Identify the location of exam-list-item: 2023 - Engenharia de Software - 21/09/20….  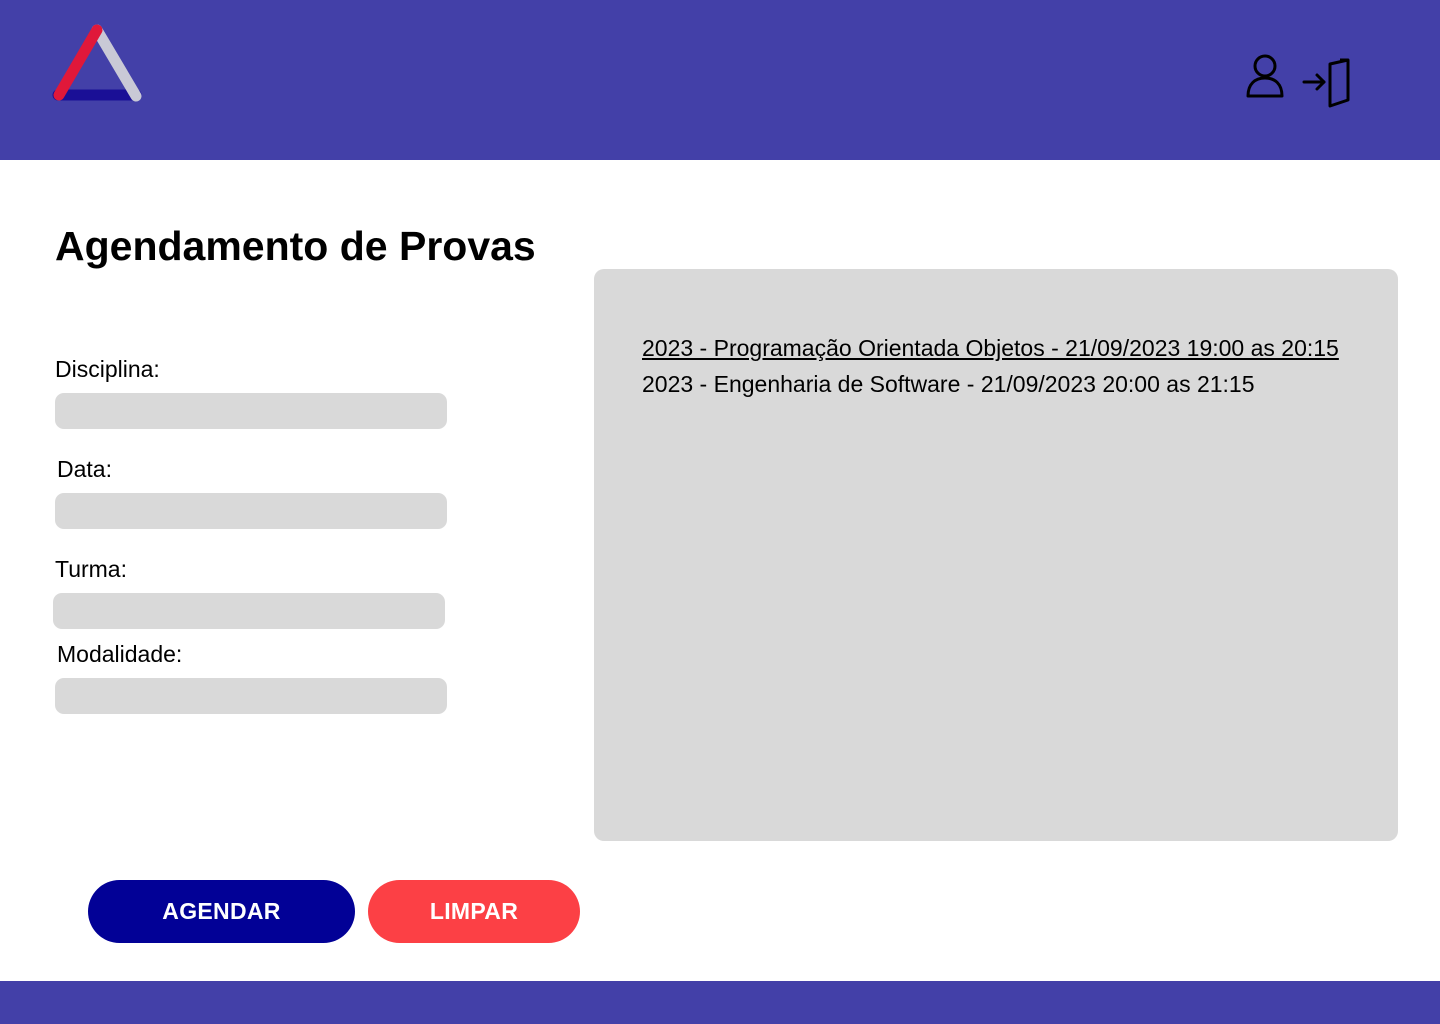
(948, 384).